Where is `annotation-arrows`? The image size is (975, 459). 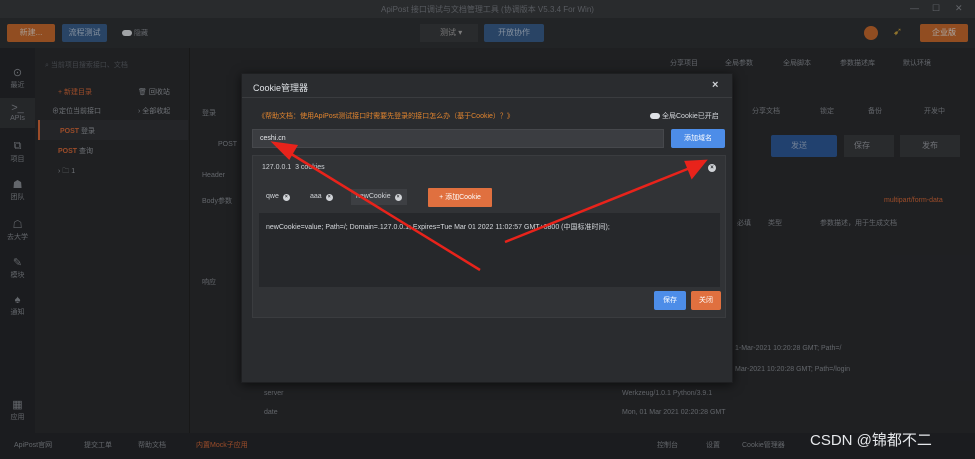
annotation-arrows is located at coordinates (489, 206).